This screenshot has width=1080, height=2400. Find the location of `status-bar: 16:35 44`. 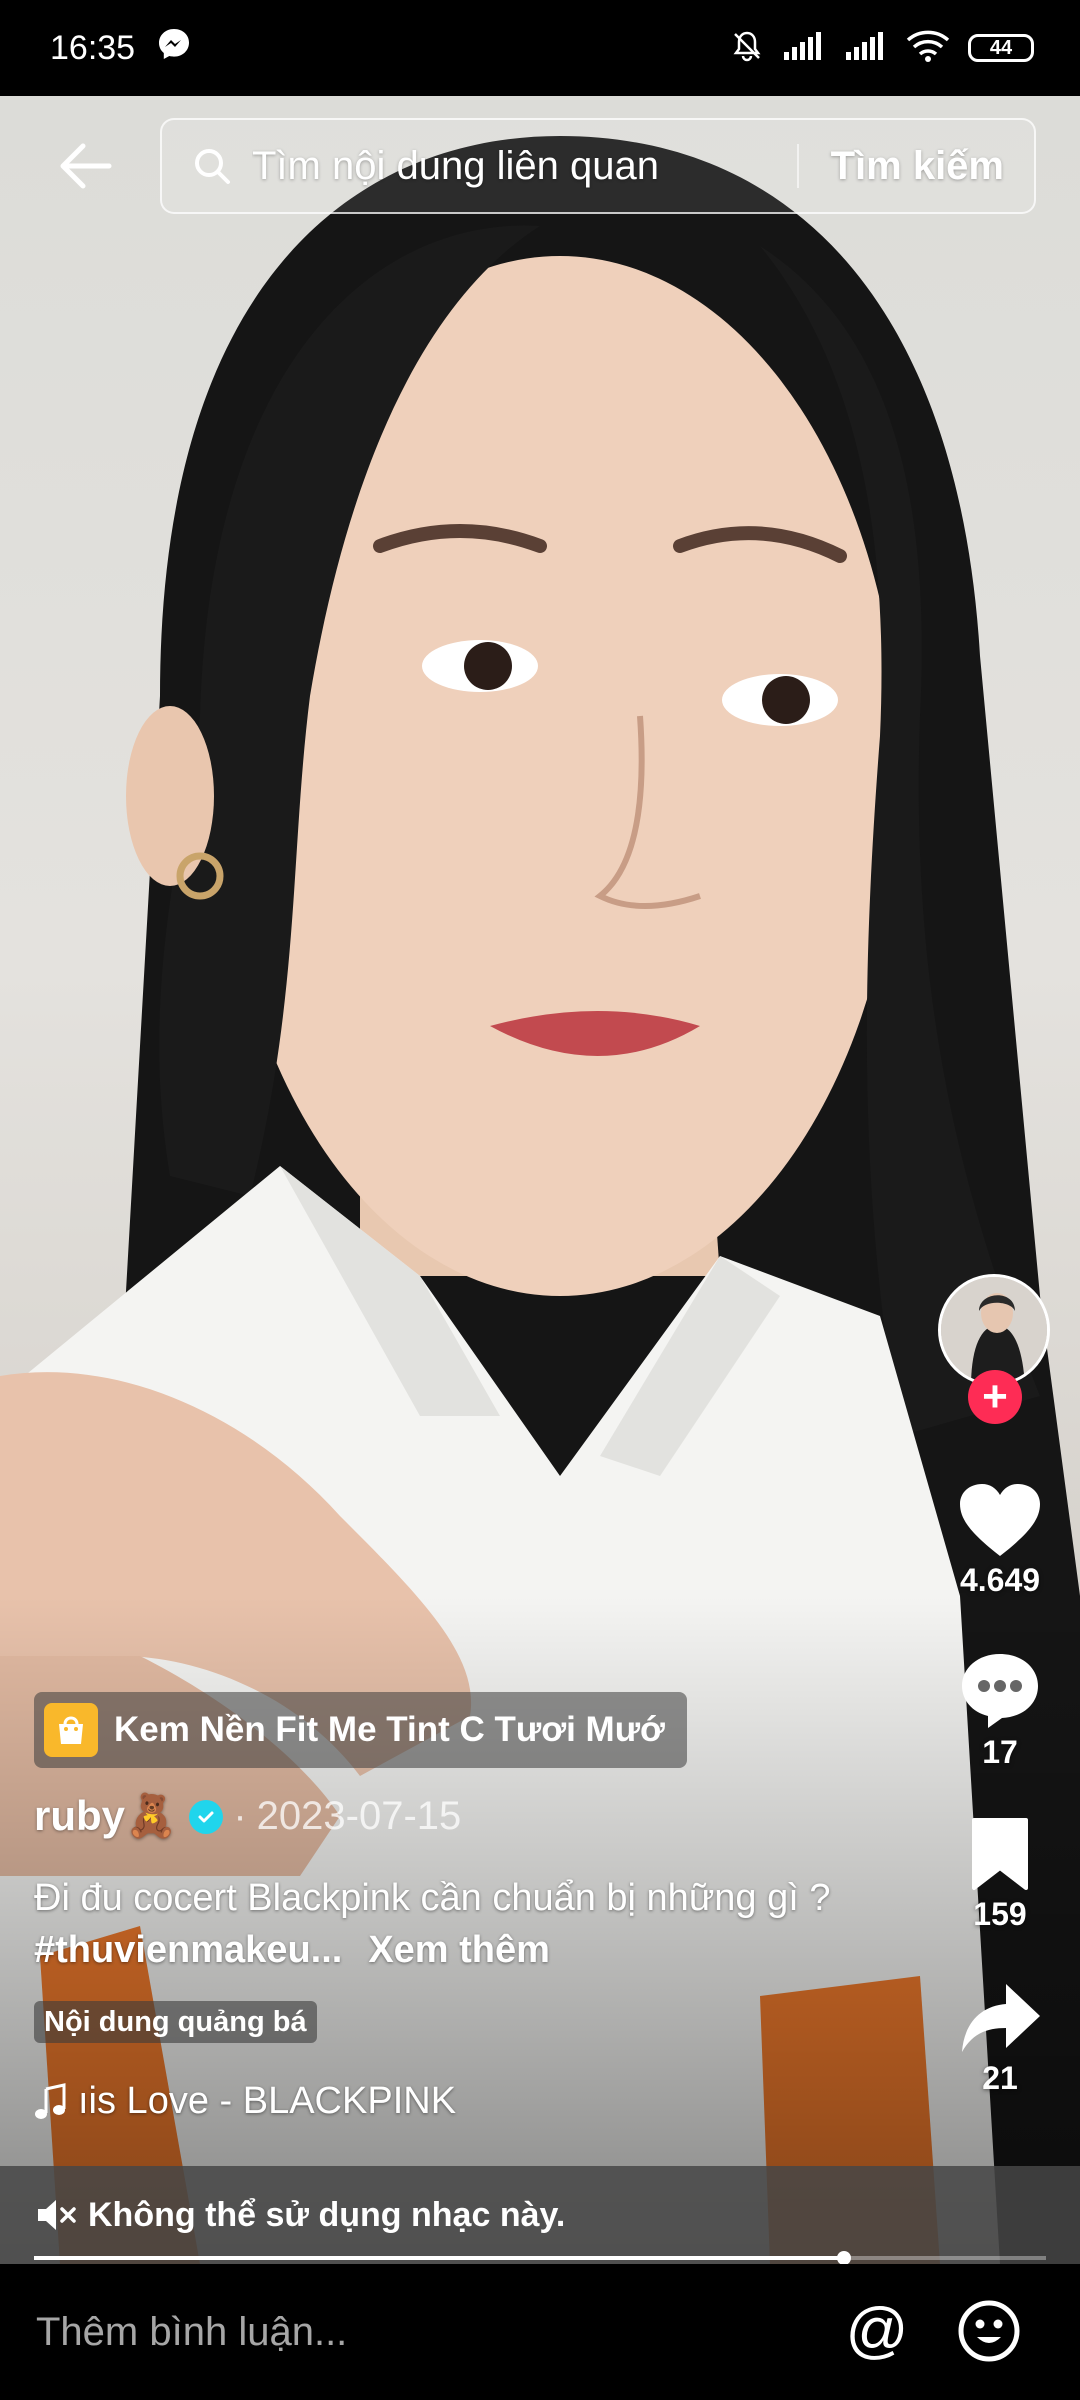

status-bar: 16:35 44 is located at coordinates (540, 48).